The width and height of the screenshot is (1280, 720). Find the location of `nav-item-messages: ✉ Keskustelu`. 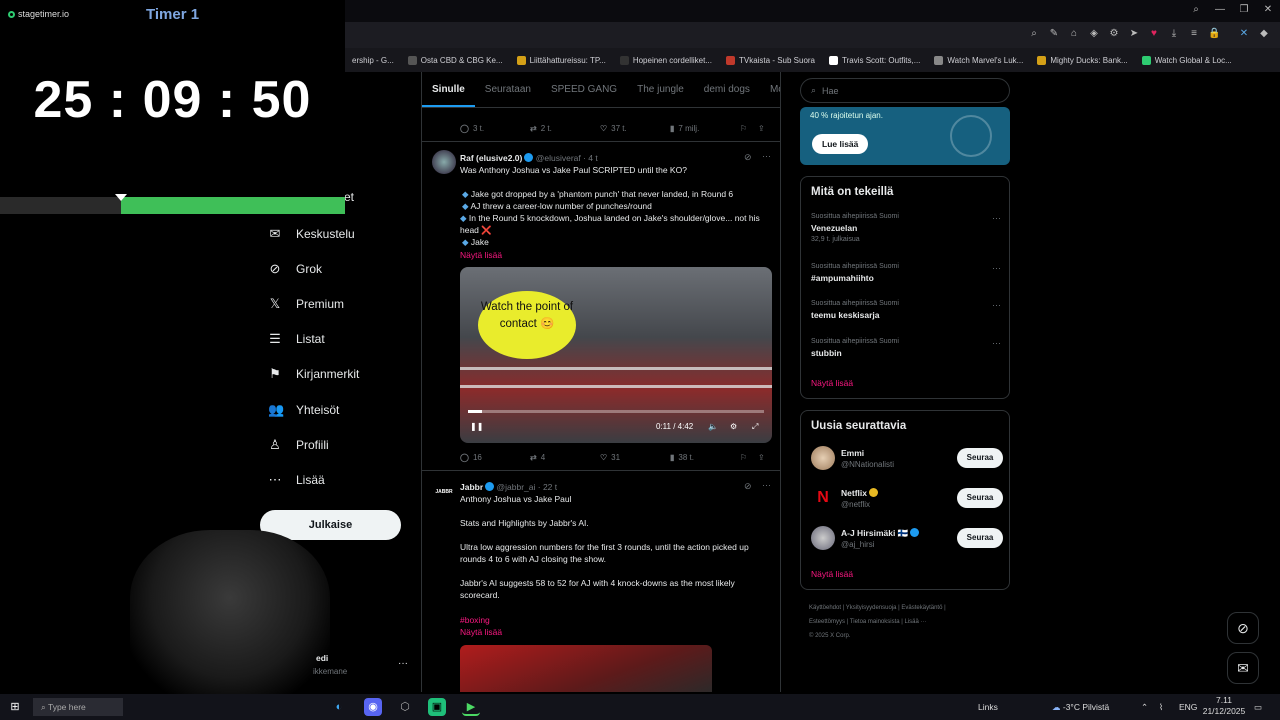

nav-item-messages: ✉ Keskustelu is located at coordinates (311, 234).